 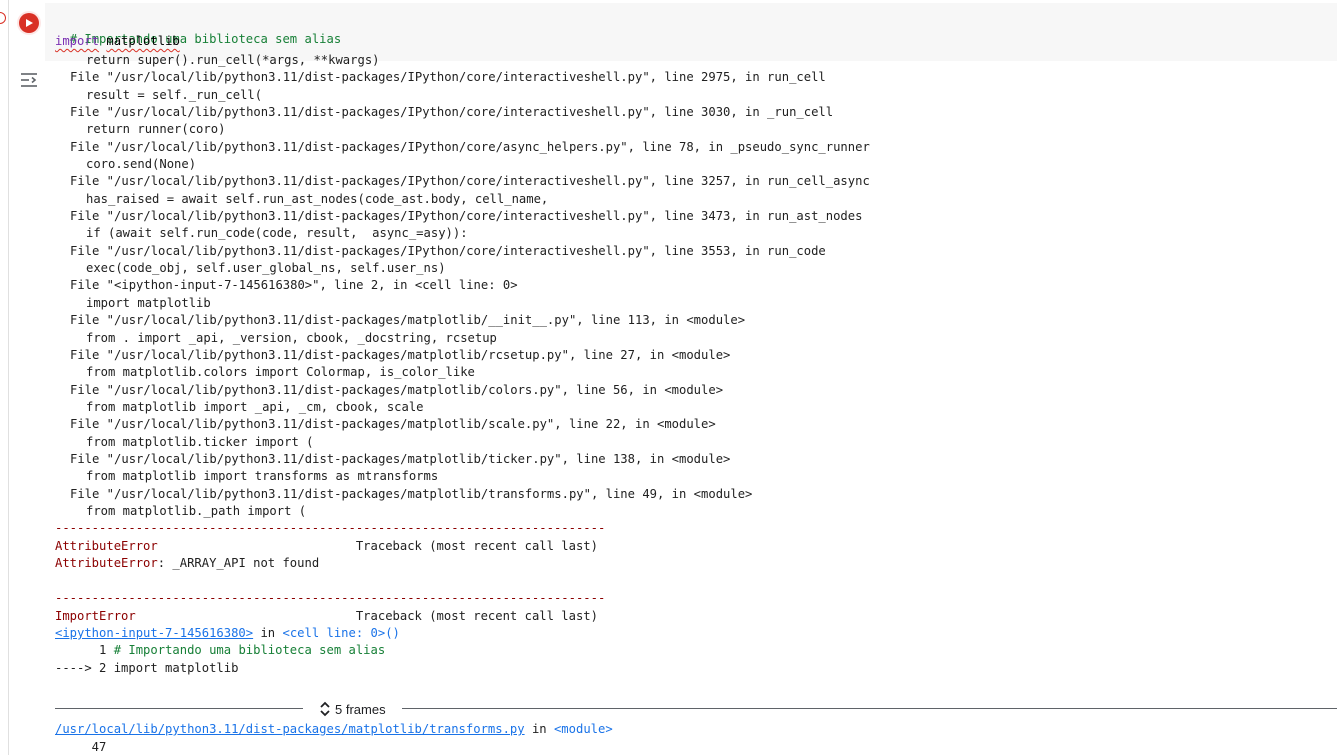 I want to click on play-icon, so click(x=29, y=23).